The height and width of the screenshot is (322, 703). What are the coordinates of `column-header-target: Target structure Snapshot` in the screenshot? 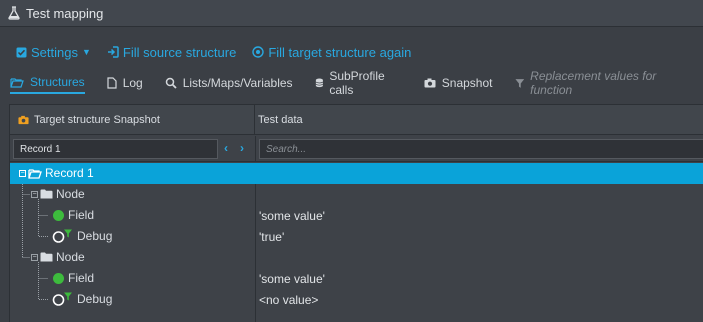 It's located at (132, 120).